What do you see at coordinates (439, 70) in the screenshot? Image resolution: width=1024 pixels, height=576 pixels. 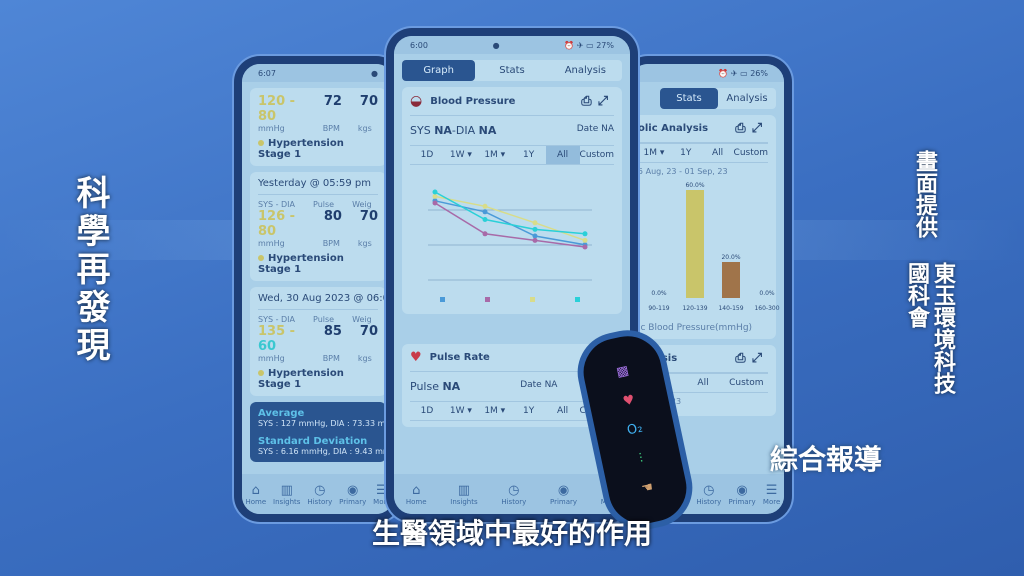 I see `tab-graph: Graph` at bounding box center [439, 70].